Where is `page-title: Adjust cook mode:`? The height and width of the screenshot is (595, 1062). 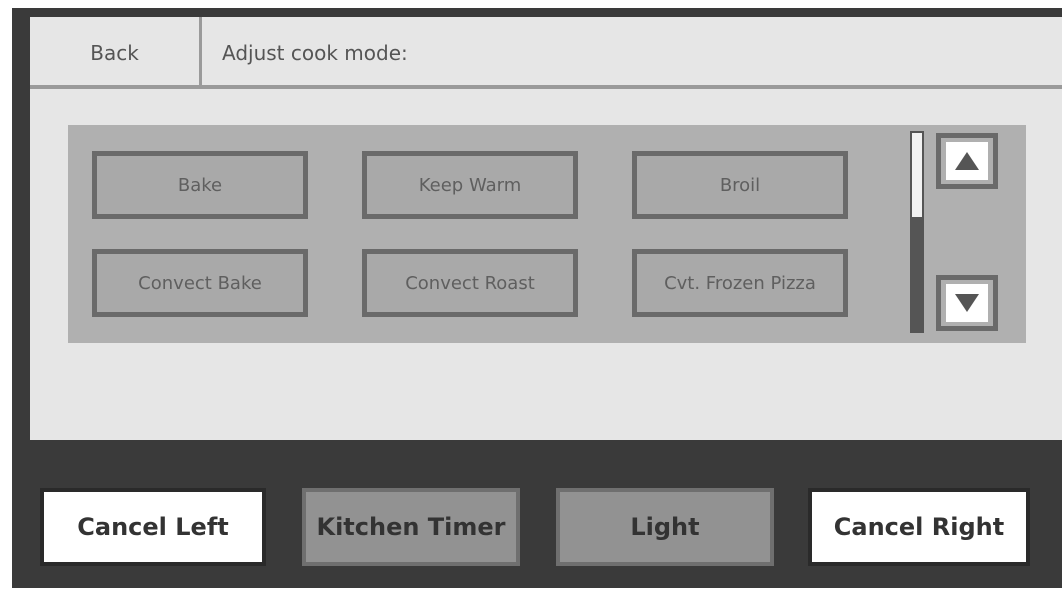 page-title: Adjust cook mode: is located at coordinates (315, 53).